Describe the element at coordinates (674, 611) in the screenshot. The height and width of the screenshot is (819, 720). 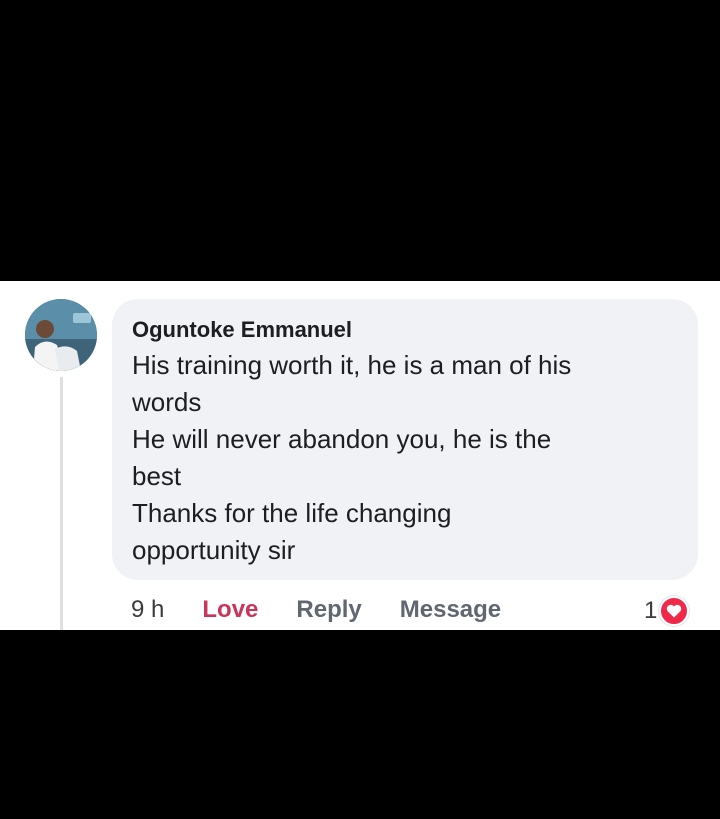
I see `heart-icon` at that location.